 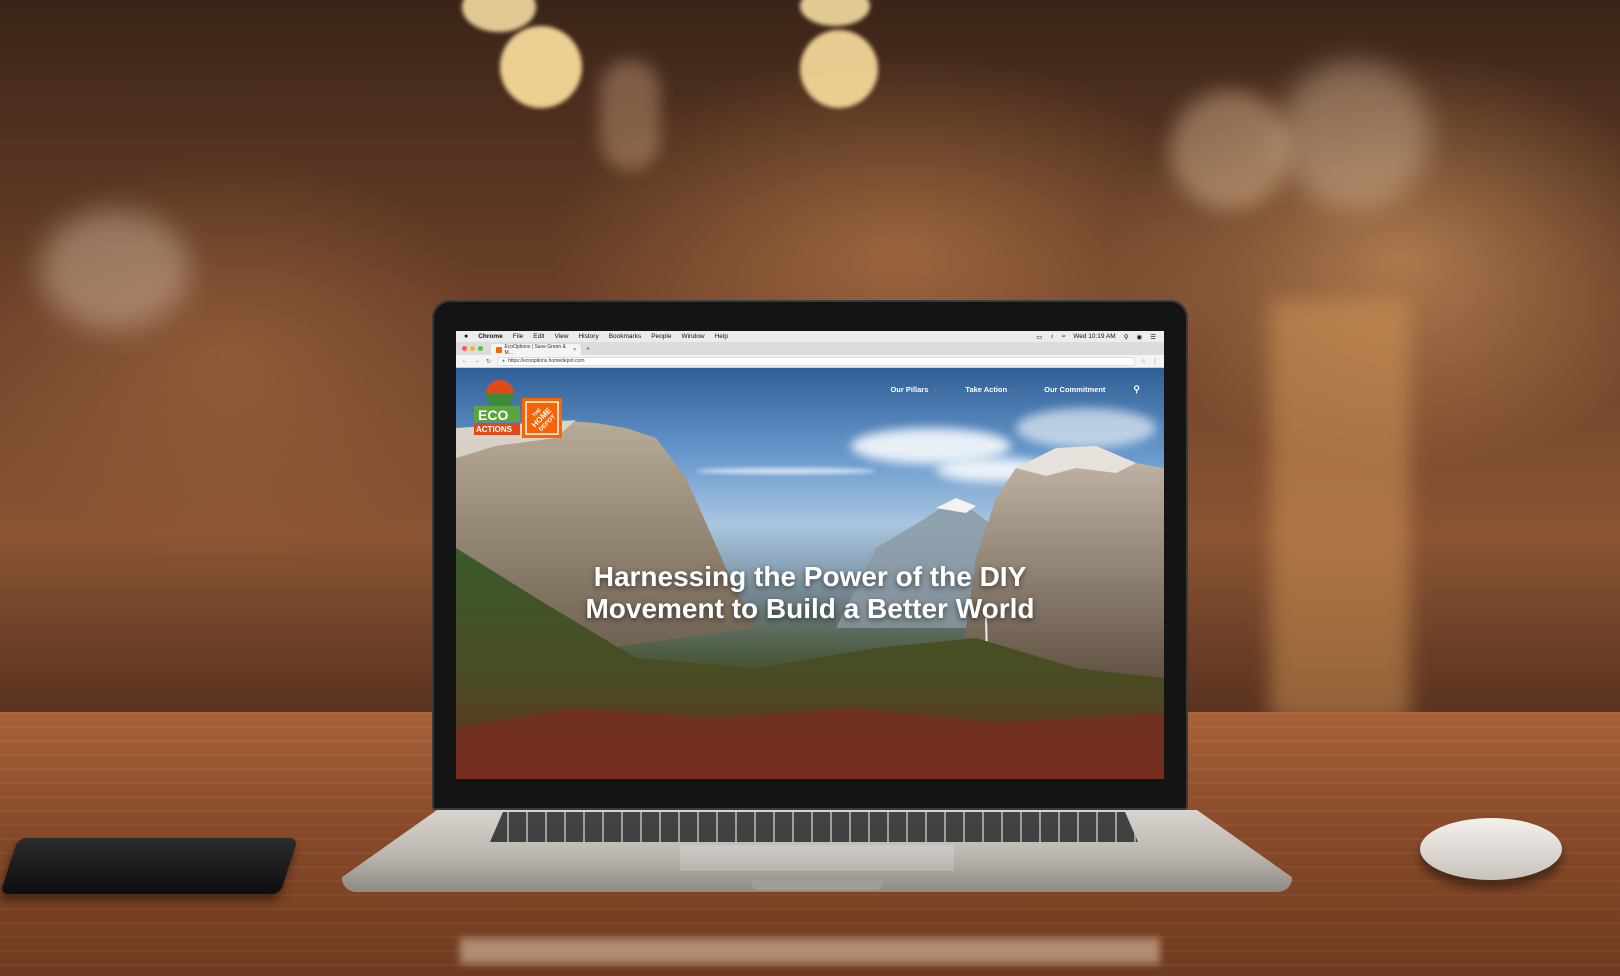 I want to click on favicon-icon, so click(x=499, y=349).